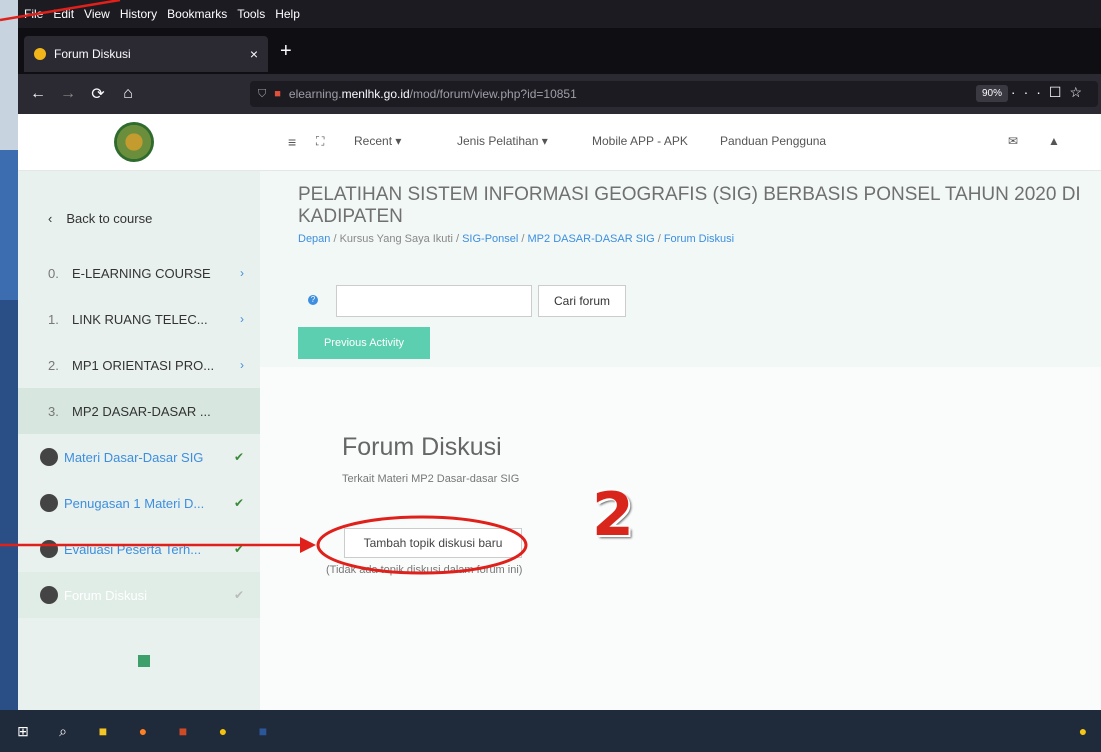 The height and width of the screenshot is (752, 1101). What do you see at coordinates (183, 731) in the screenshot?
I see `powerpoint-icon: ■` at bounding box center [183, 731].